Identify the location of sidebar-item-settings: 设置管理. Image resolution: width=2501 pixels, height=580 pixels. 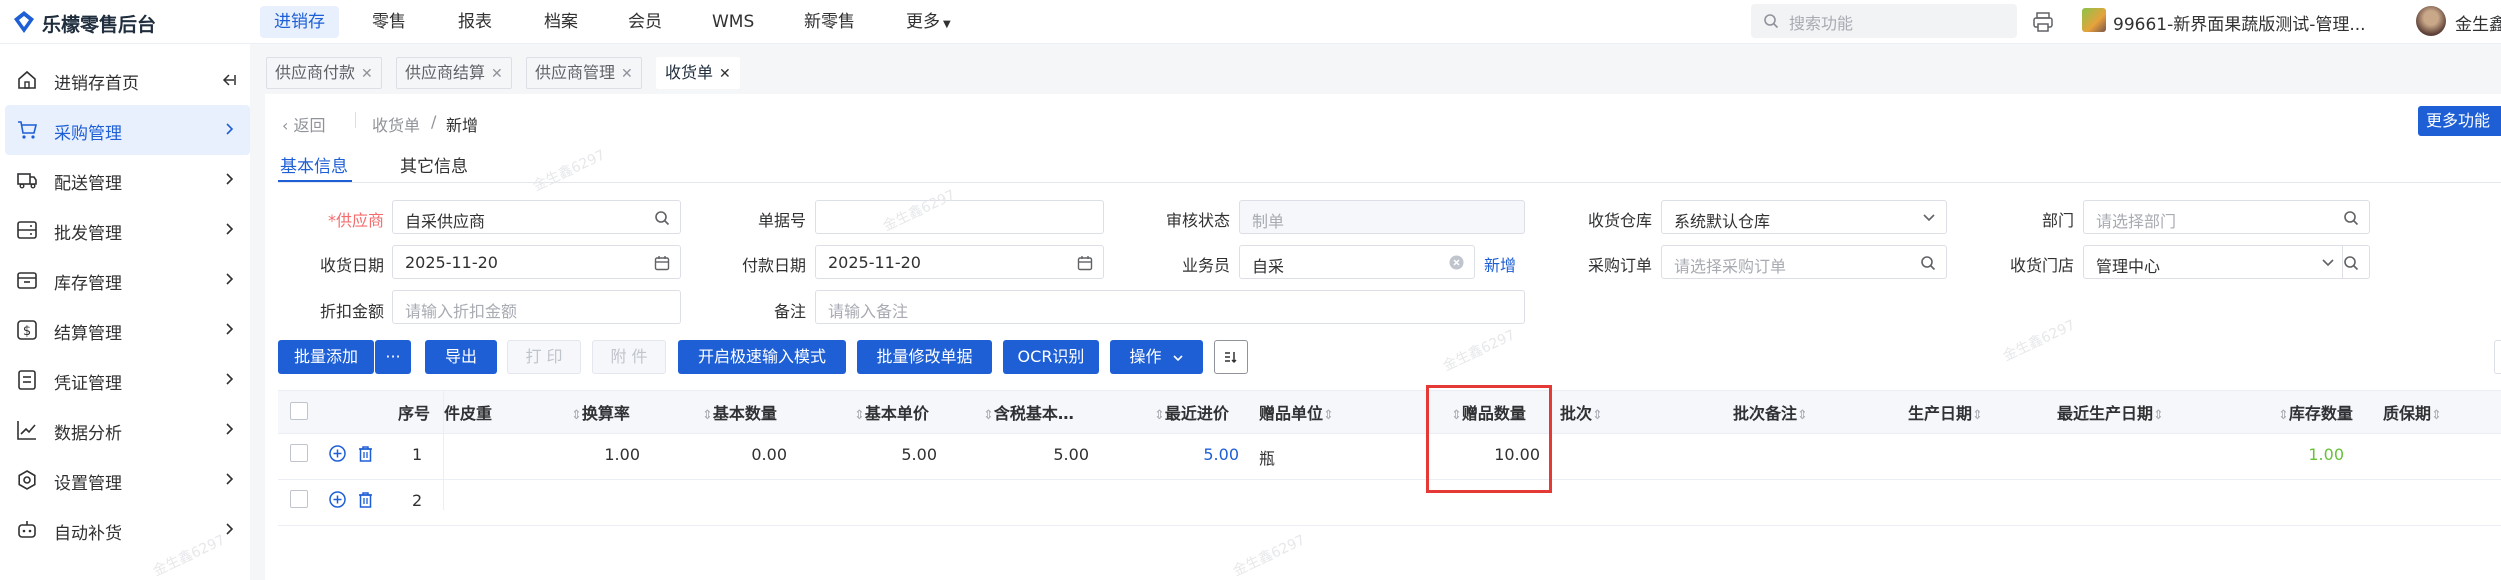
(125, 480).